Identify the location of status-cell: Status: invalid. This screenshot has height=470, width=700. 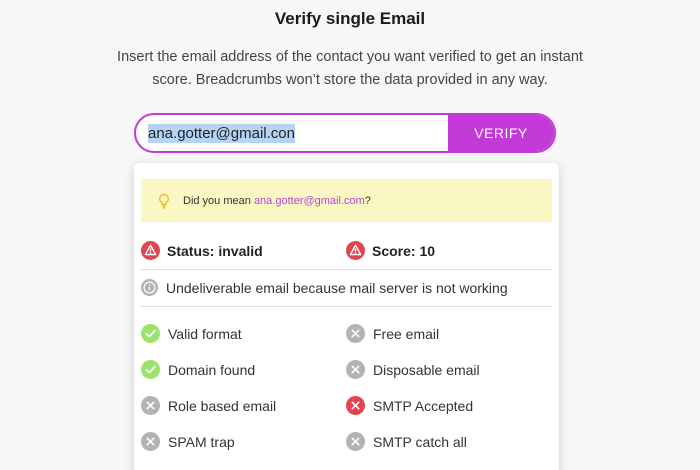
(202, 250).